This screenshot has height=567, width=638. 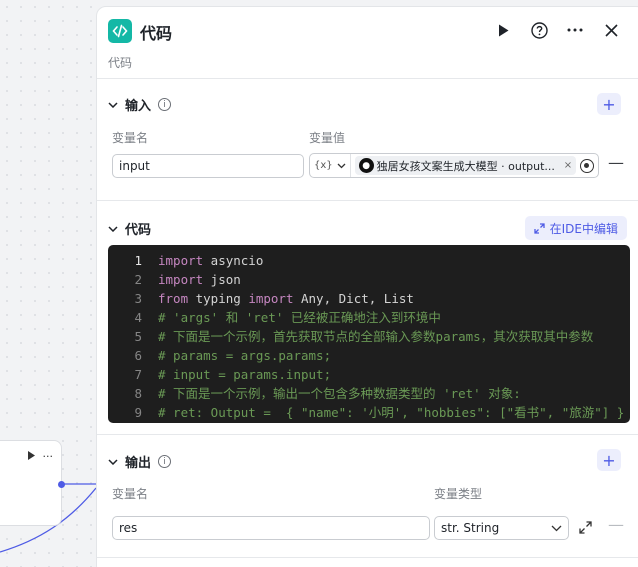 What do you see at coordinates (138, 279) in the screenshot?
I see `line-number: 2` at bounding box center [138, 279].